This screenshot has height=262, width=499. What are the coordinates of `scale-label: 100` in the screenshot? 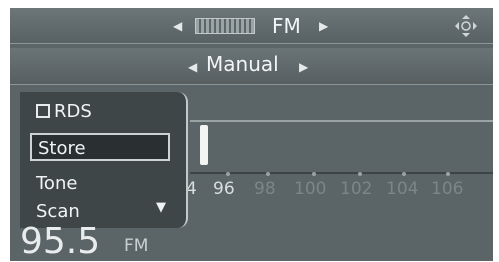 It's located at (310, 189).